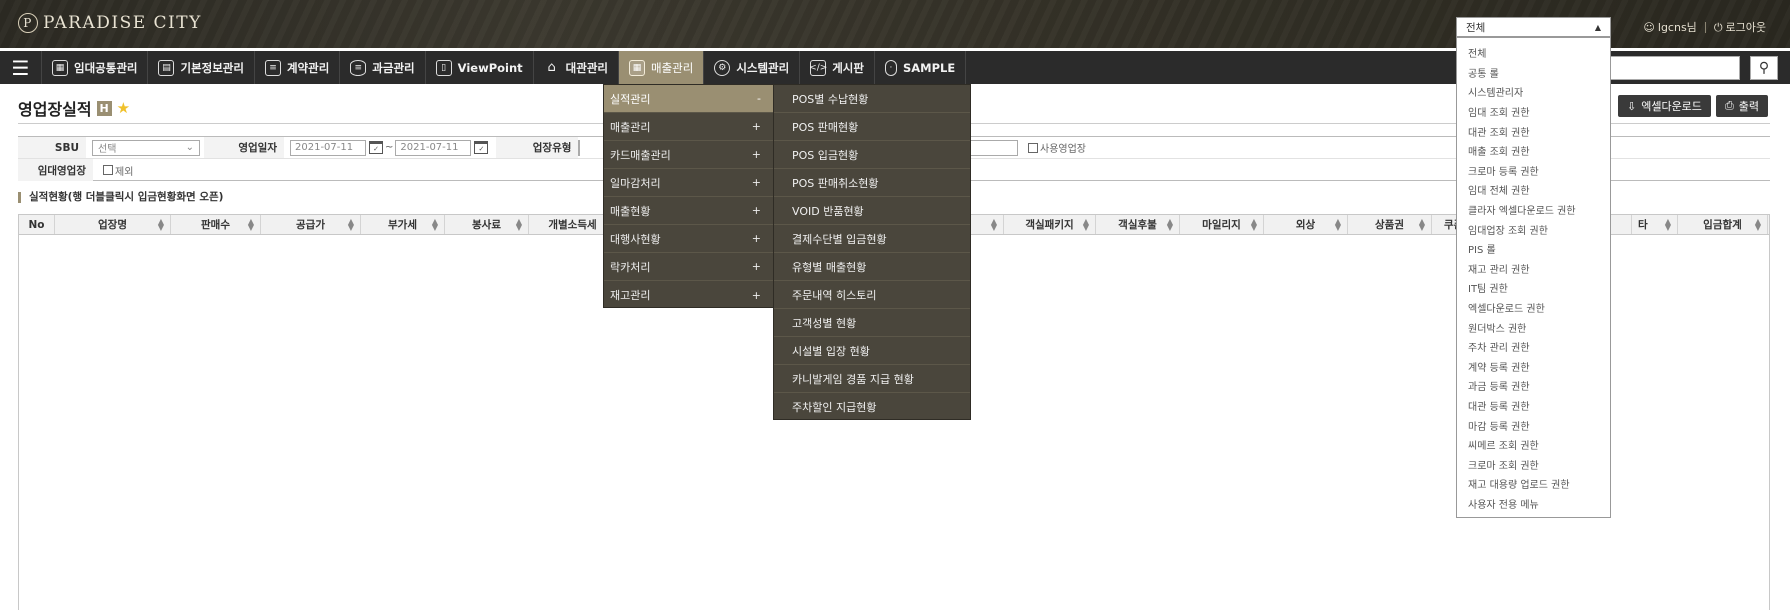  I want to click on nav-item-basic-info: ▤ 기본정보관리, so click(201, 67).